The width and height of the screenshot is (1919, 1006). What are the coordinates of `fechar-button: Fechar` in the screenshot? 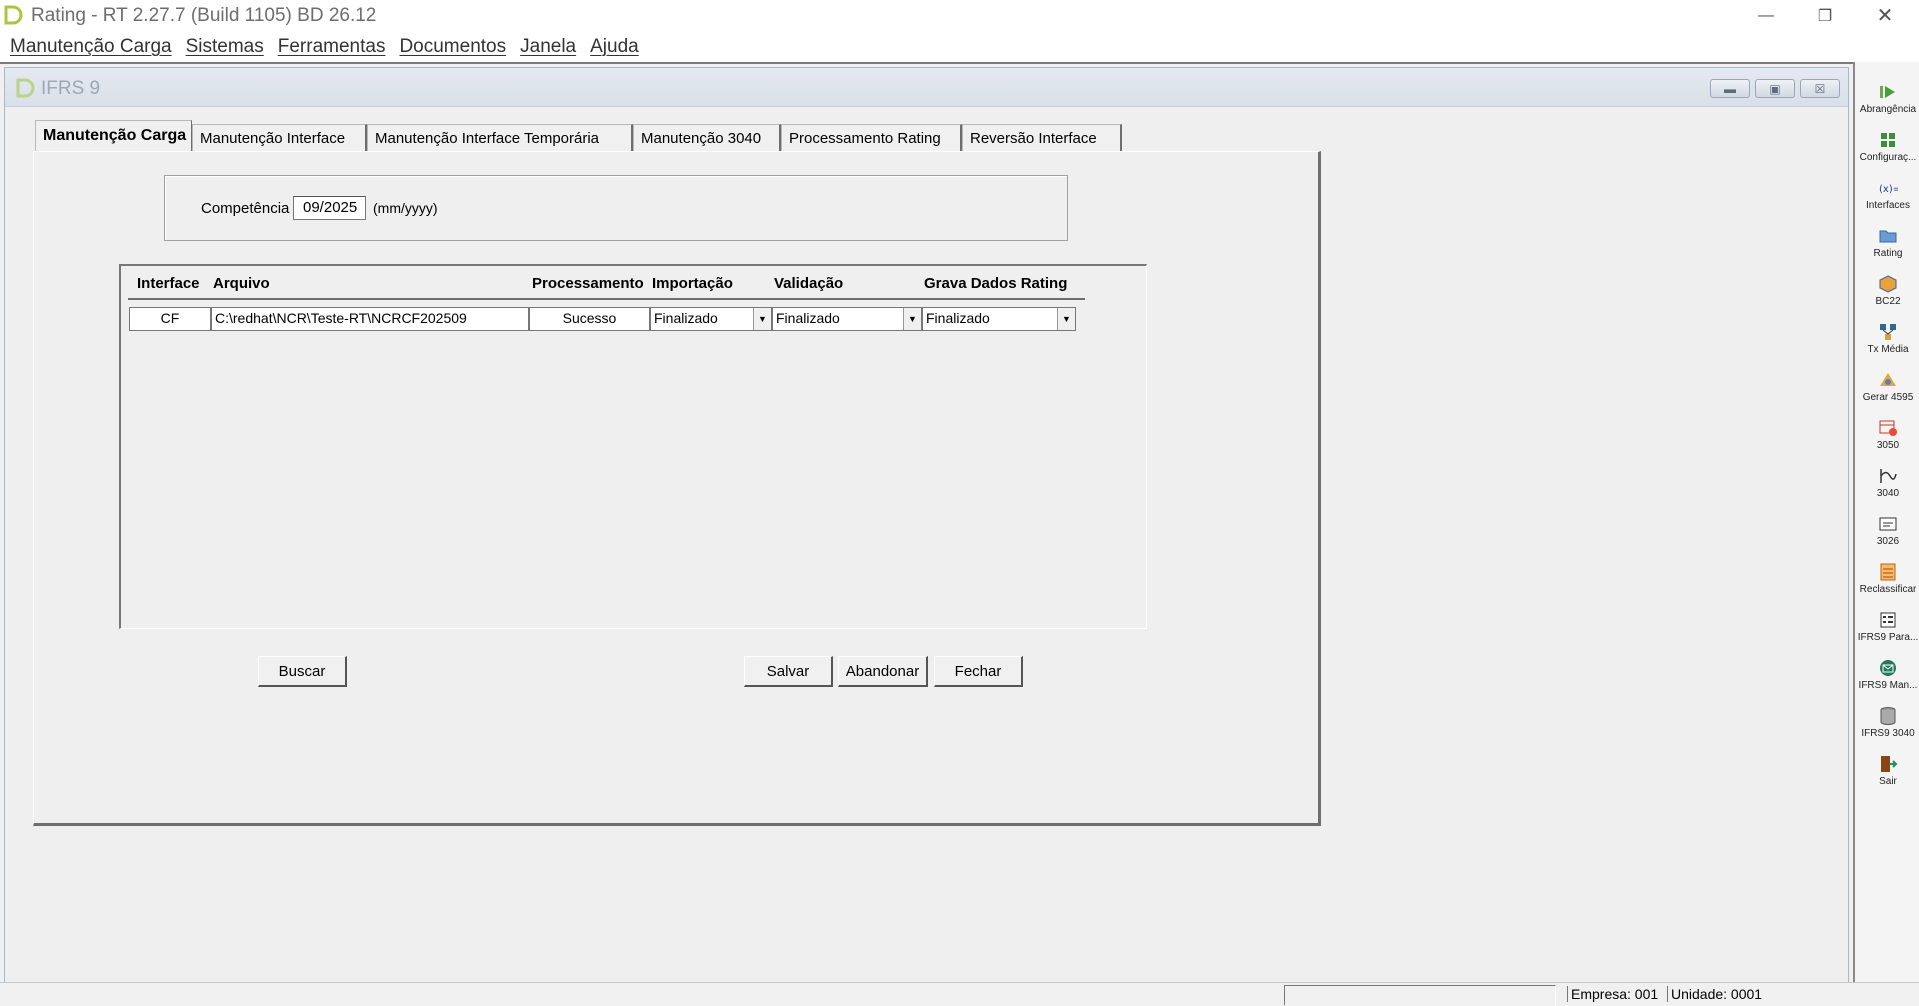 It's located at (978, 671).